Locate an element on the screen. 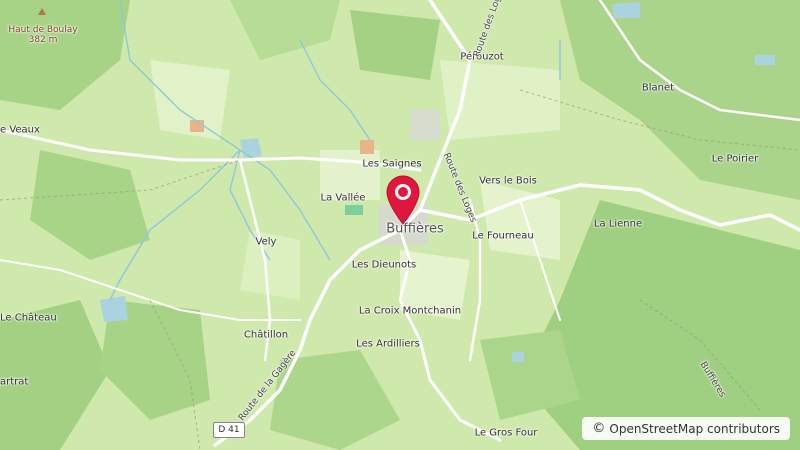 The image size is (800, 450). place-label-blanet: Blanet is located at coordinates (658, 88).